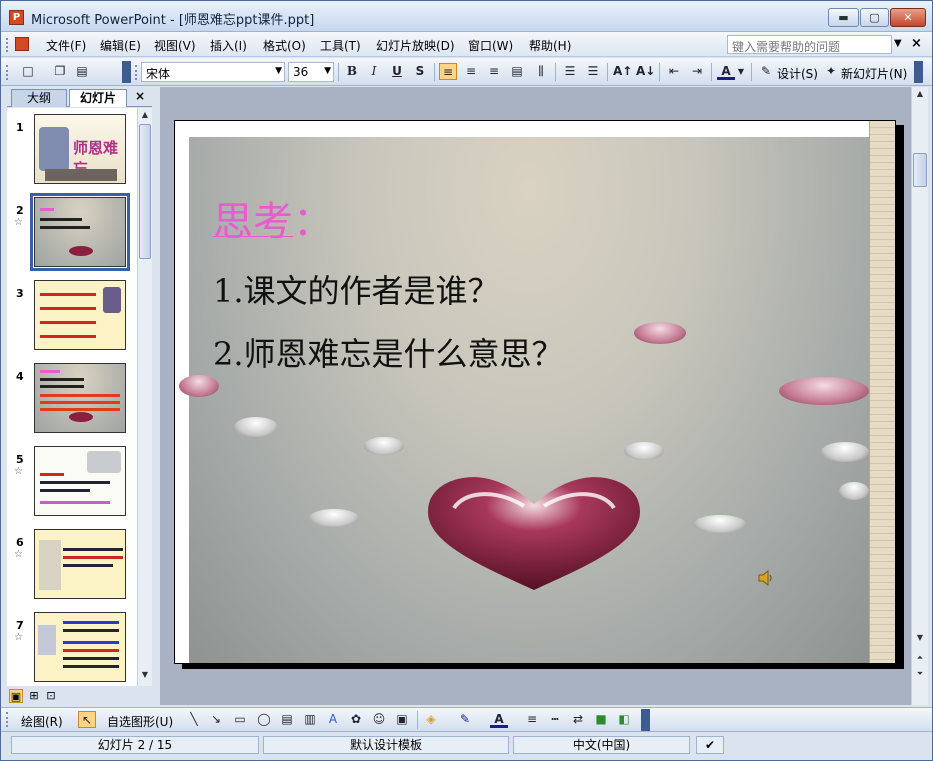  What do you see at coordinates (550, 45) in the screenshot?
I see `menu-help: 帮助(H)` at bounding box center [550, 45].